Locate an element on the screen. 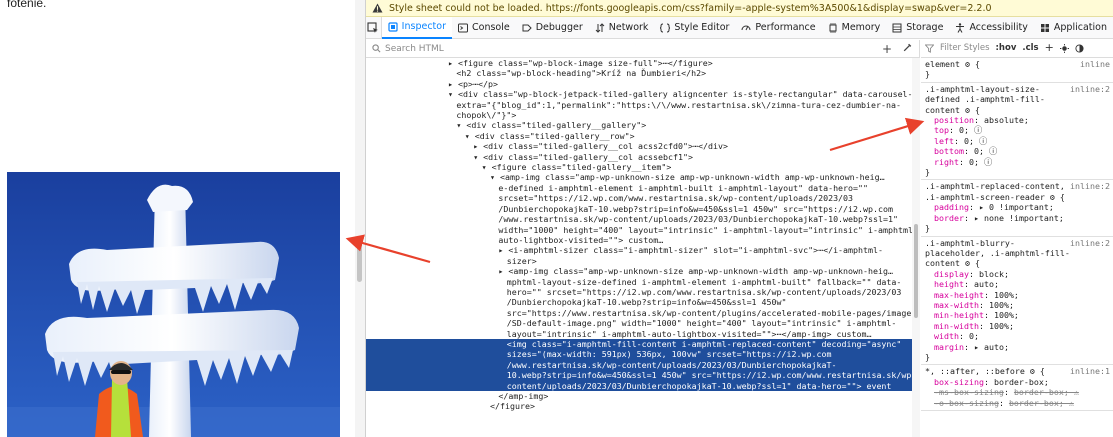 The height and width of the screenshot is (437, 1113). eyedropper-icon is located at coordinates (907, 47).